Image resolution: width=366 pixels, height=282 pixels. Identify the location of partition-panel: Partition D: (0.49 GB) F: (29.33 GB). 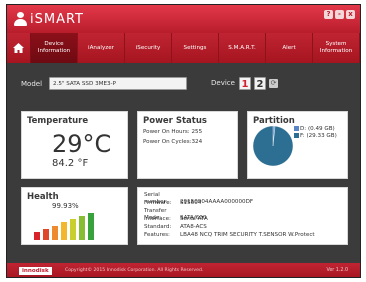
(297, 145).